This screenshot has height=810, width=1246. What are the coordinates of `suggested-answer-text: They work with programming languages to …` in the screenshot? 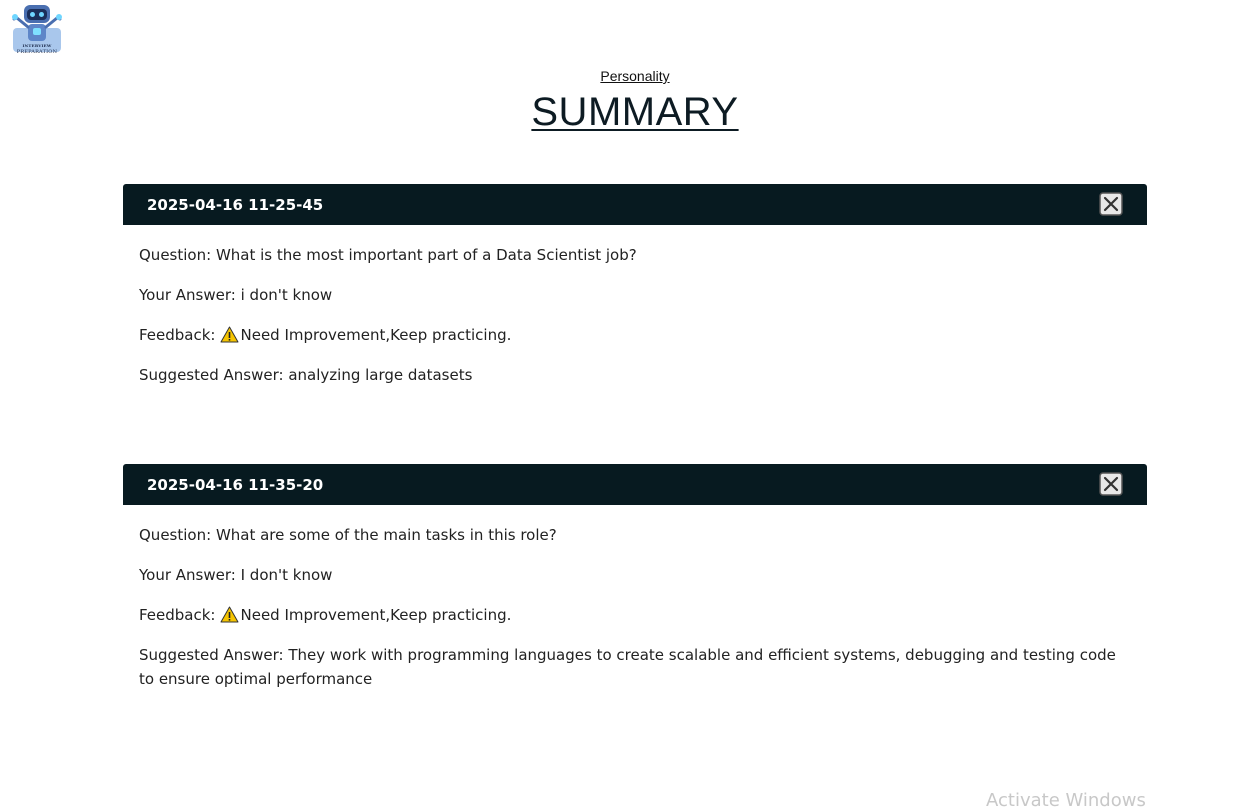 It's located at (627, 667).